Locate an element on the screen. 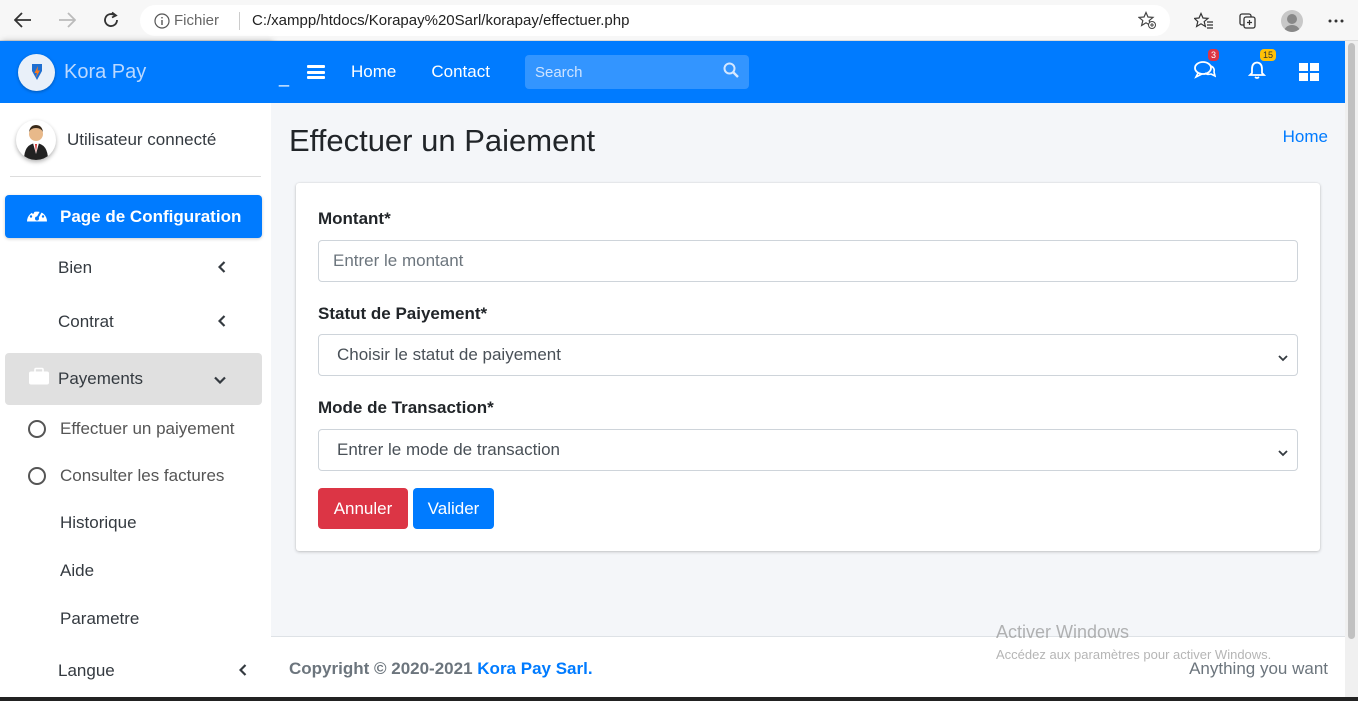  protocol-label: Fichier is located at coordinates (197, 20).